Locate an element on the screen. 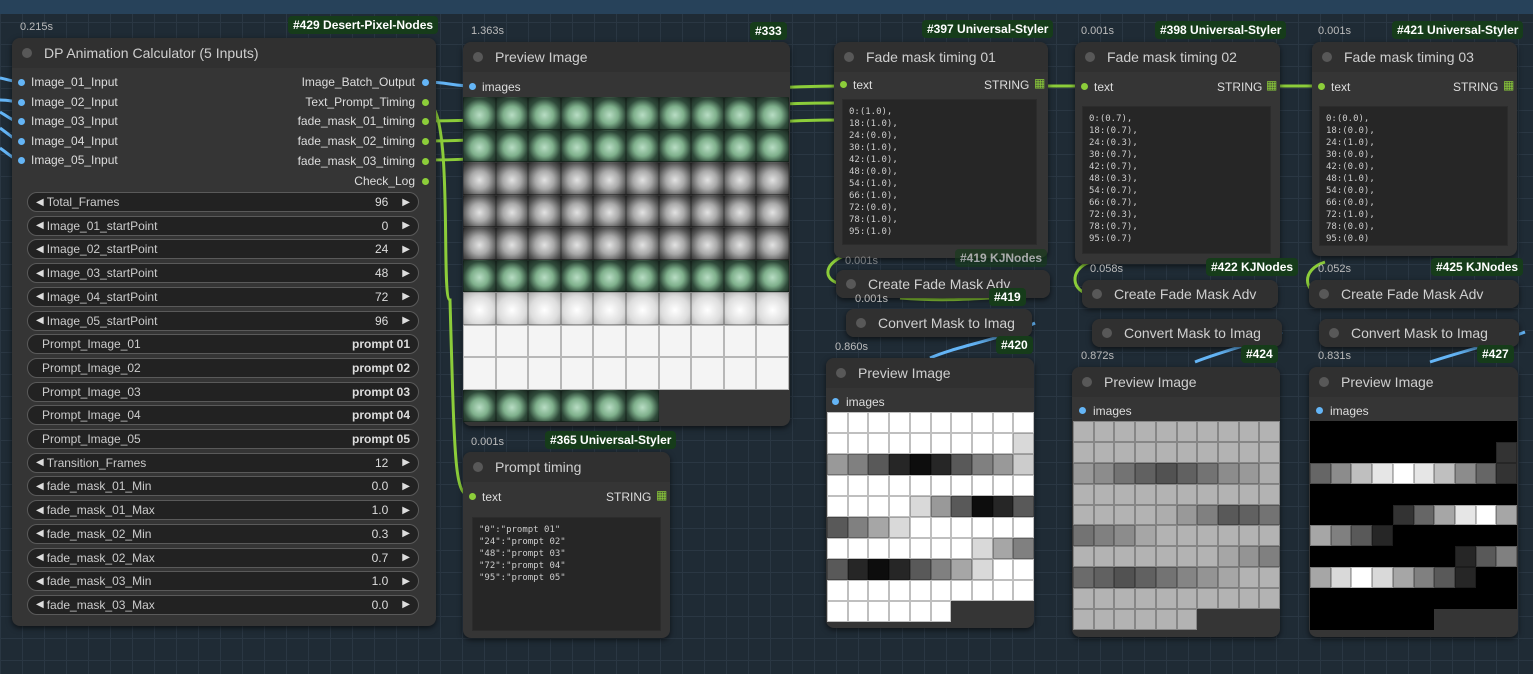  node-convert-mask-419: Convert Mask to Imag is located at coordinates (939, 323).